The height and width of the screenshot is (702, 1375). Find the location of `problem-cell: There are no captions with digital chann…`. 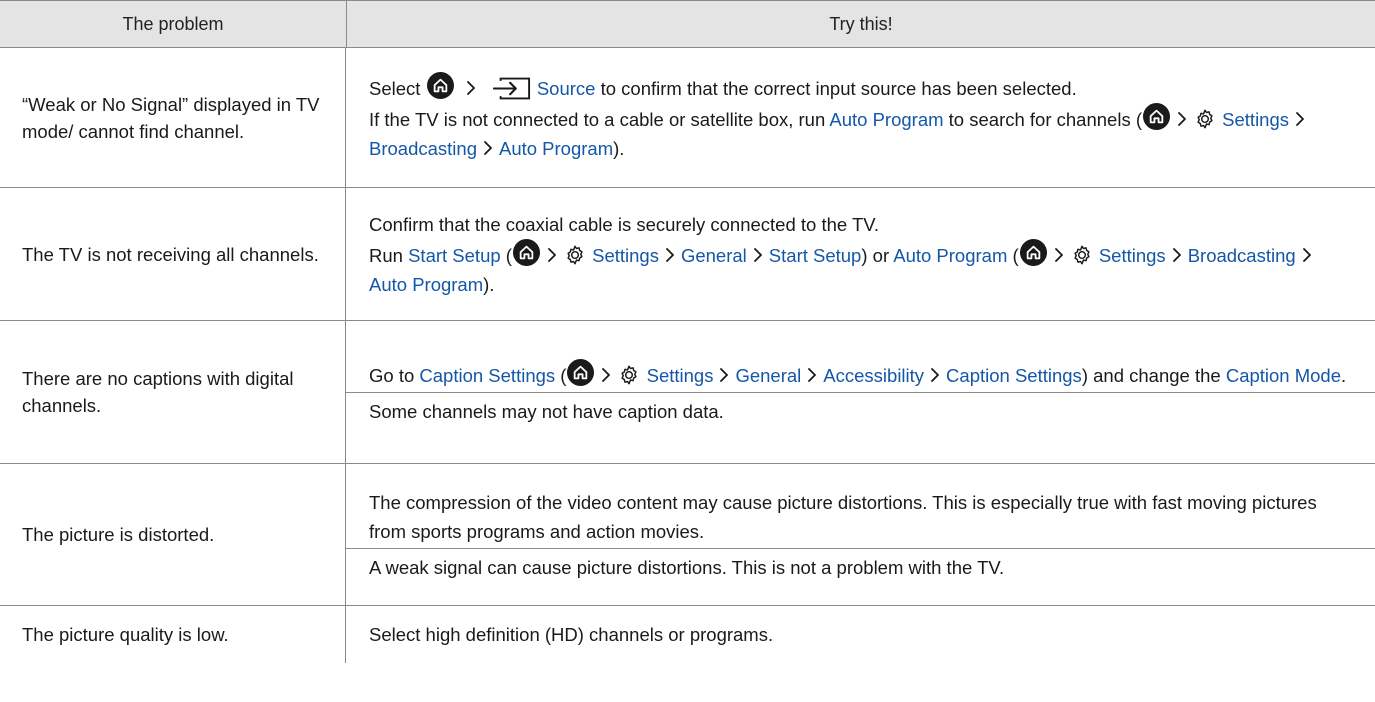

problem-cell: There are no captions with digital chann… is located at coordinates (173, 392).